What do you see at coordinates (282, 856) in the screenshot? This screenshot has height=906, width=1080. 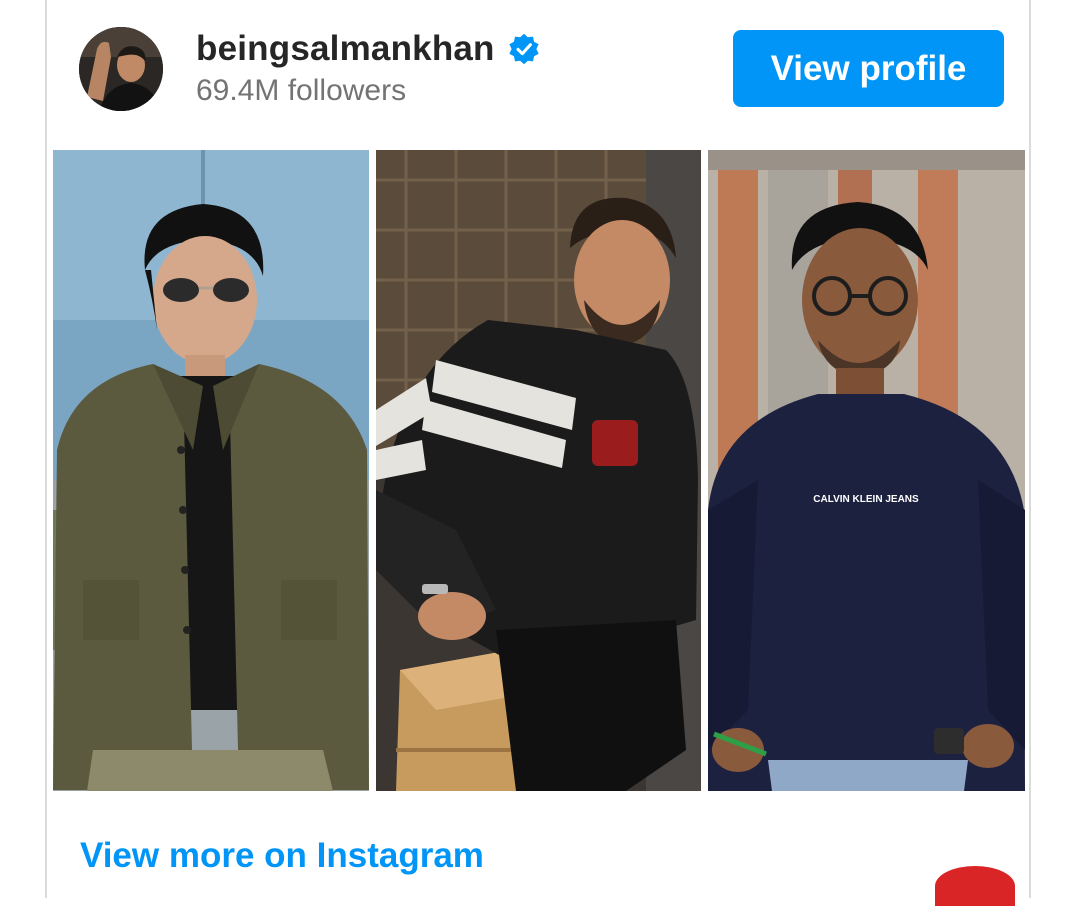 I see `view-more-on-instagram-link: View more on Instagram` at bounding box center [282, 856].